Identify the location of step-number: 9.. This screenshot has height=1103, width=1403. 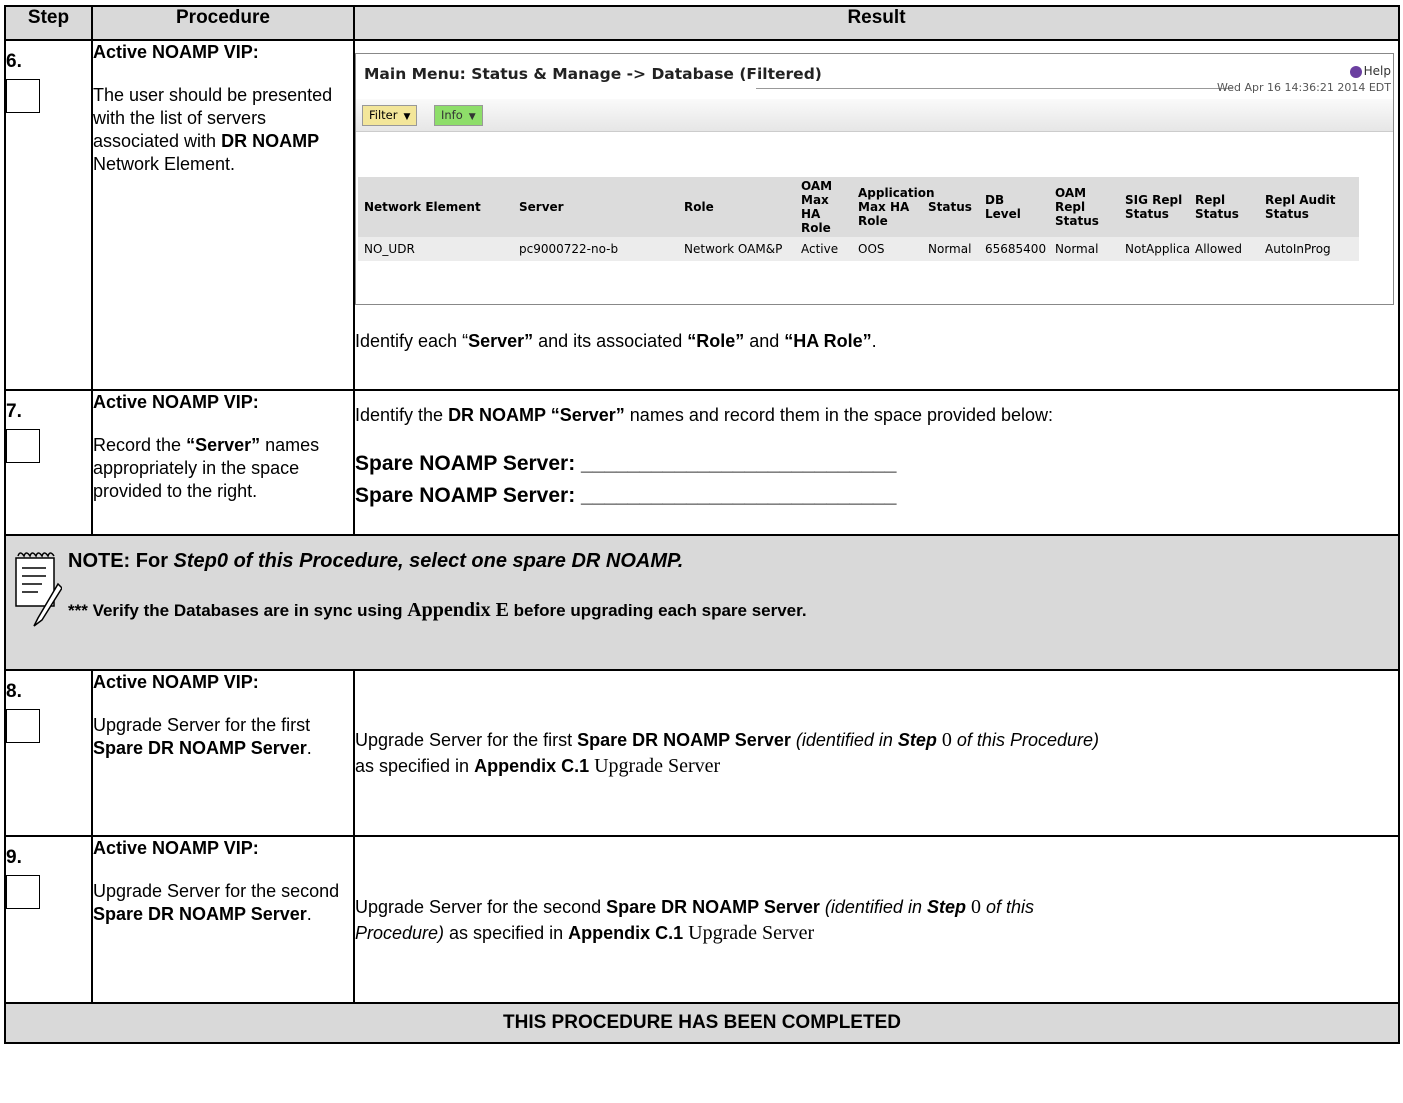
(14, 857).